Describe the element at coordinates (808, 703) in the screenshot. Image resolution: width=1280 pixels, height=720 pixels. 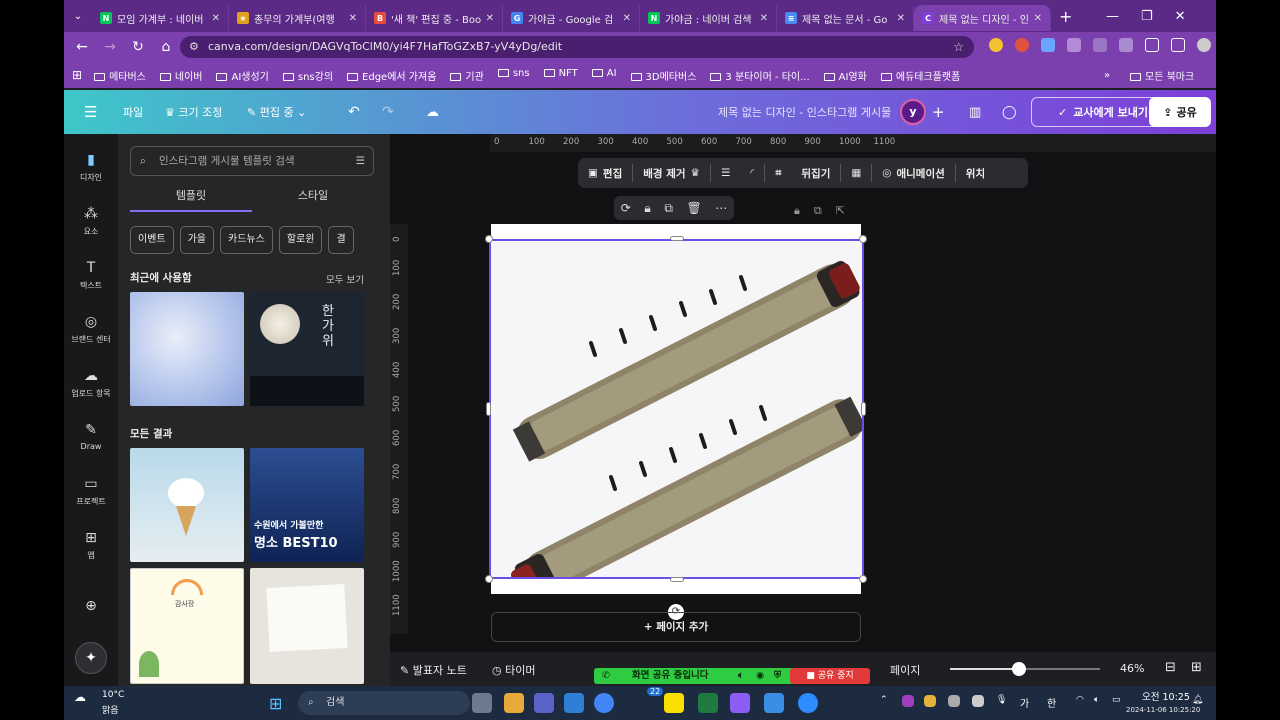
I see `zoom-app-icon` at that location.